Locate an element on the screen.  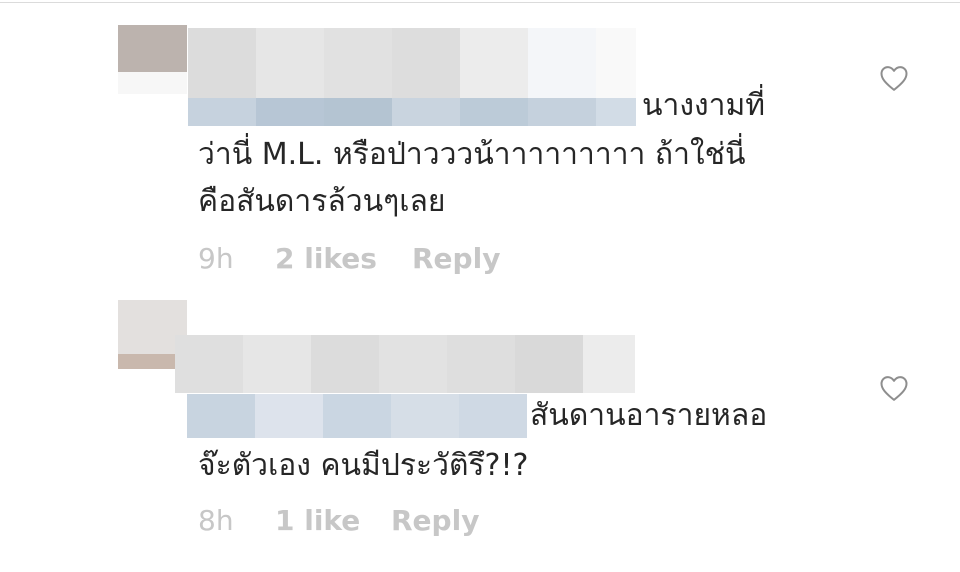
top-divider is located at coordinates (480, 2).